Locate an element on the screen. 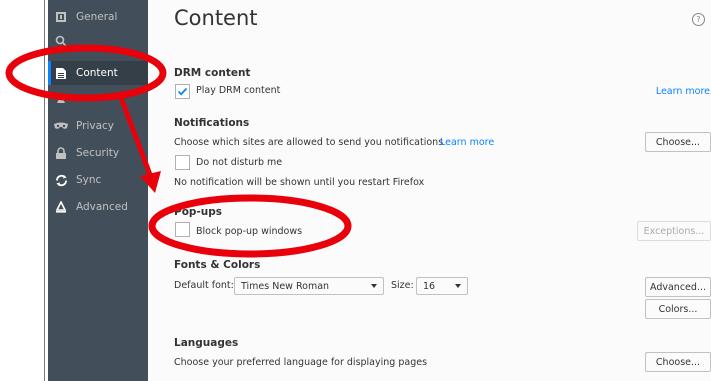  font-size-select: 16 is located at coordinates (442, 286).